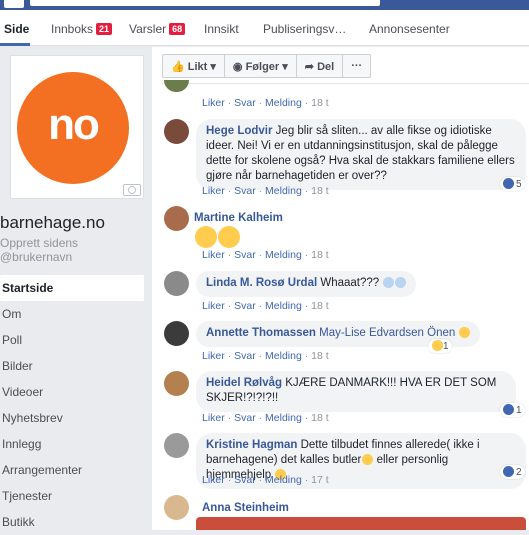 The width and height of the screenshot is (529, 535). What do you see at coordinates (350, 283) in the screenshot?
I see `comment-text: Whaaat???` at bounding box center [350, 283].